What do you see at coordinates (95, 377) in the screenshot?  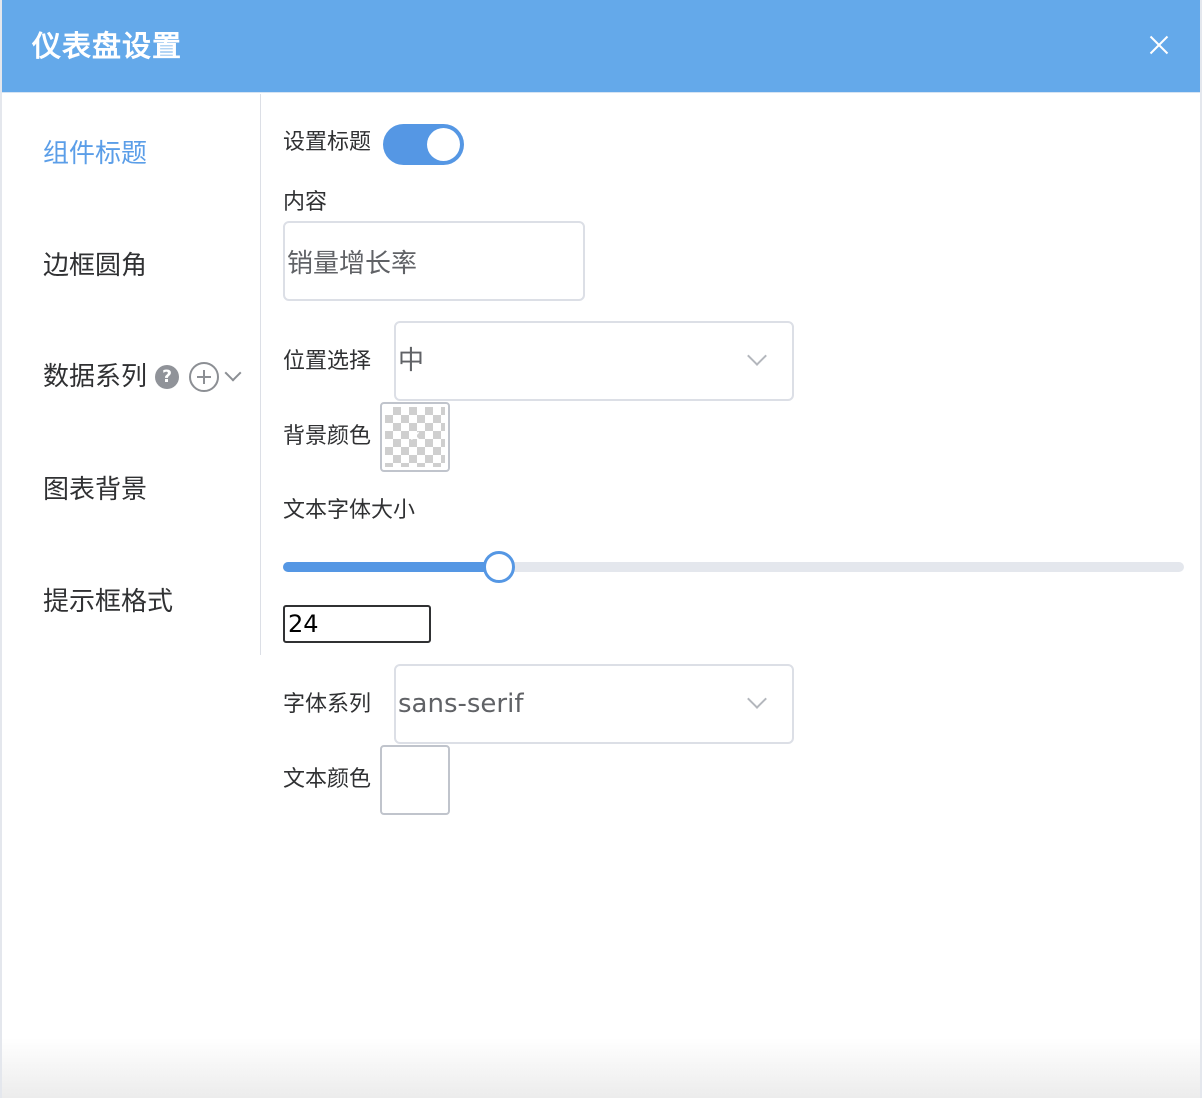 I see `sidebar-item-label: 数据系列` at bounding box center [95, 377].